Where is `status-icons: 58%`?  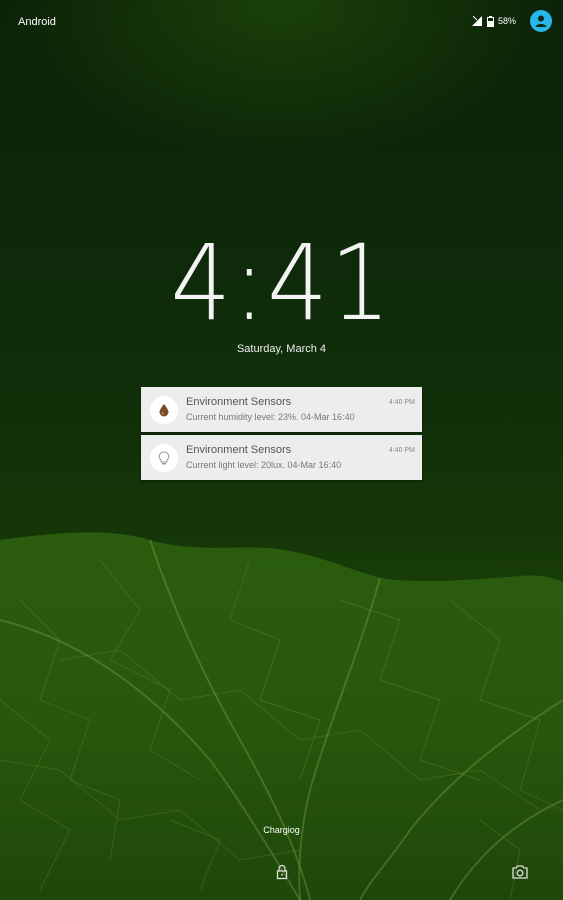 status-icons: 58% is located at coordinates (511, 21).